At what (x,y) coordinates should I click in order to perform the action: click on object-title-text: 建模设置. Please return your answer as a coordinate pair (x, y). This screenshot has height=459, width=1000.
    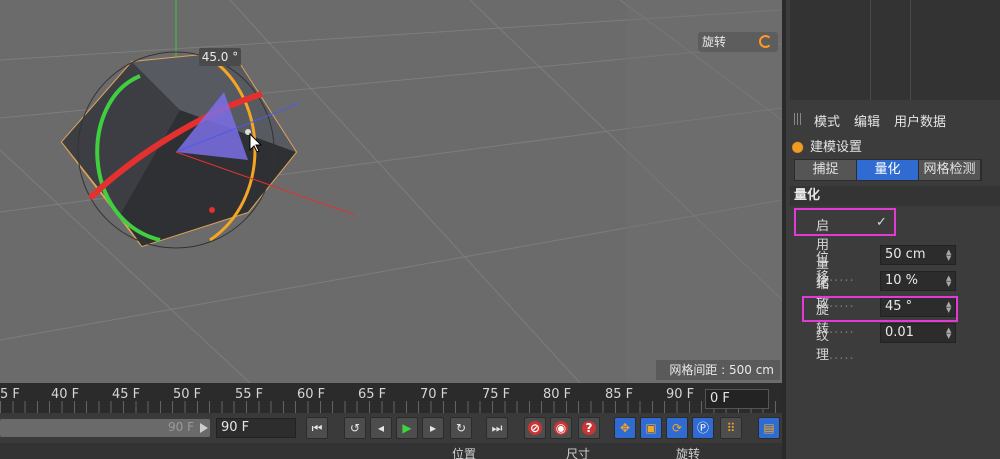
    Looking at the image, I should click on (836, 147).